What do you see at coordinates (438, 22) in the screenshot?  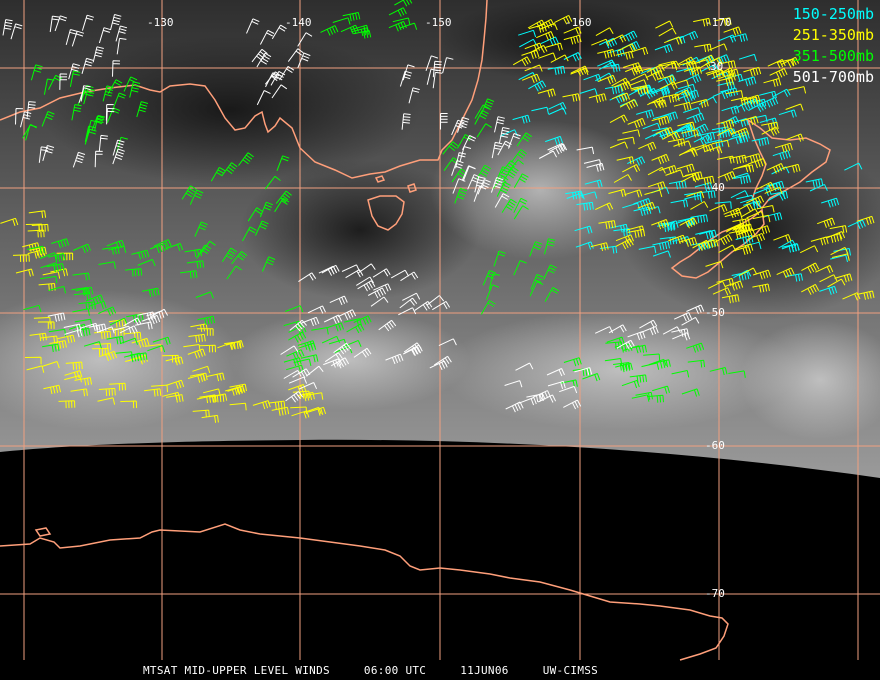 I see `lon-label-150: -150` at bounding box center [438, 22].